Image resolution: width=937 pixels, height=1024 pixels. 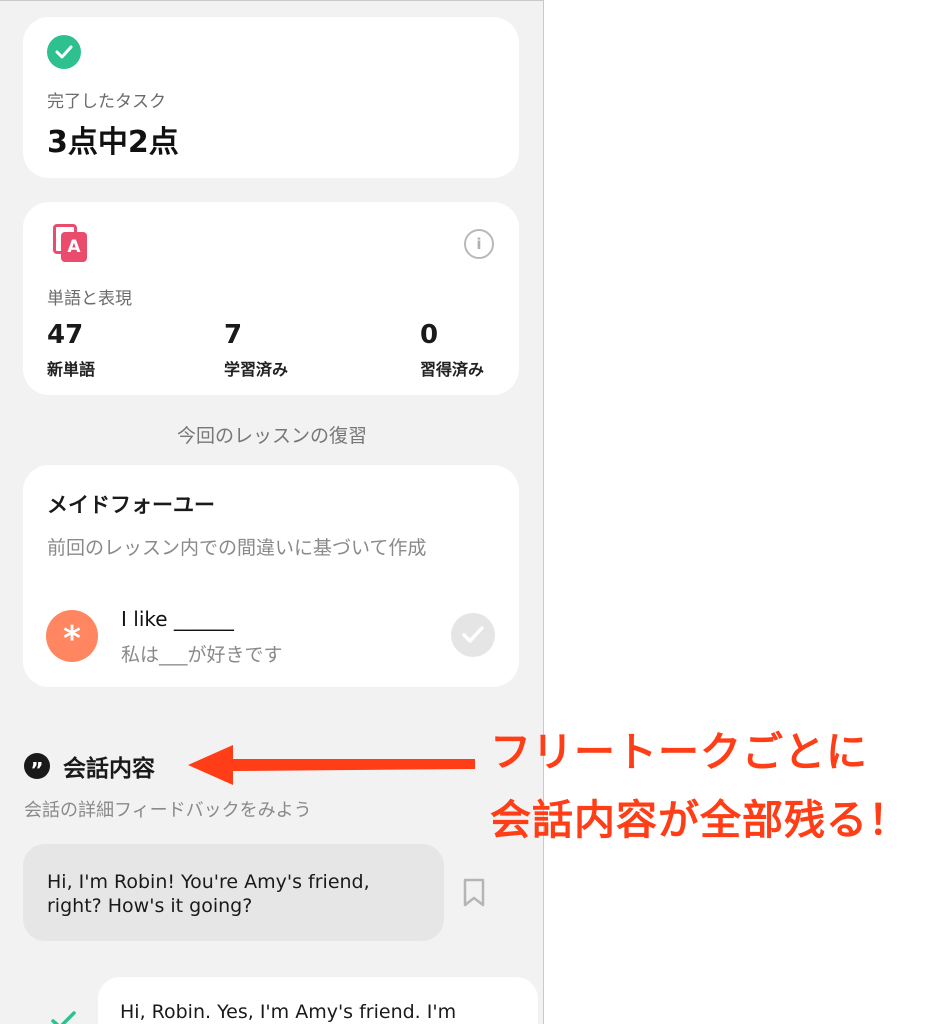 I want to click on vocabulary-card: A i 単語と表現 47 新単語 7 学習済み 0 習得済み, so click(x=271, y=298).